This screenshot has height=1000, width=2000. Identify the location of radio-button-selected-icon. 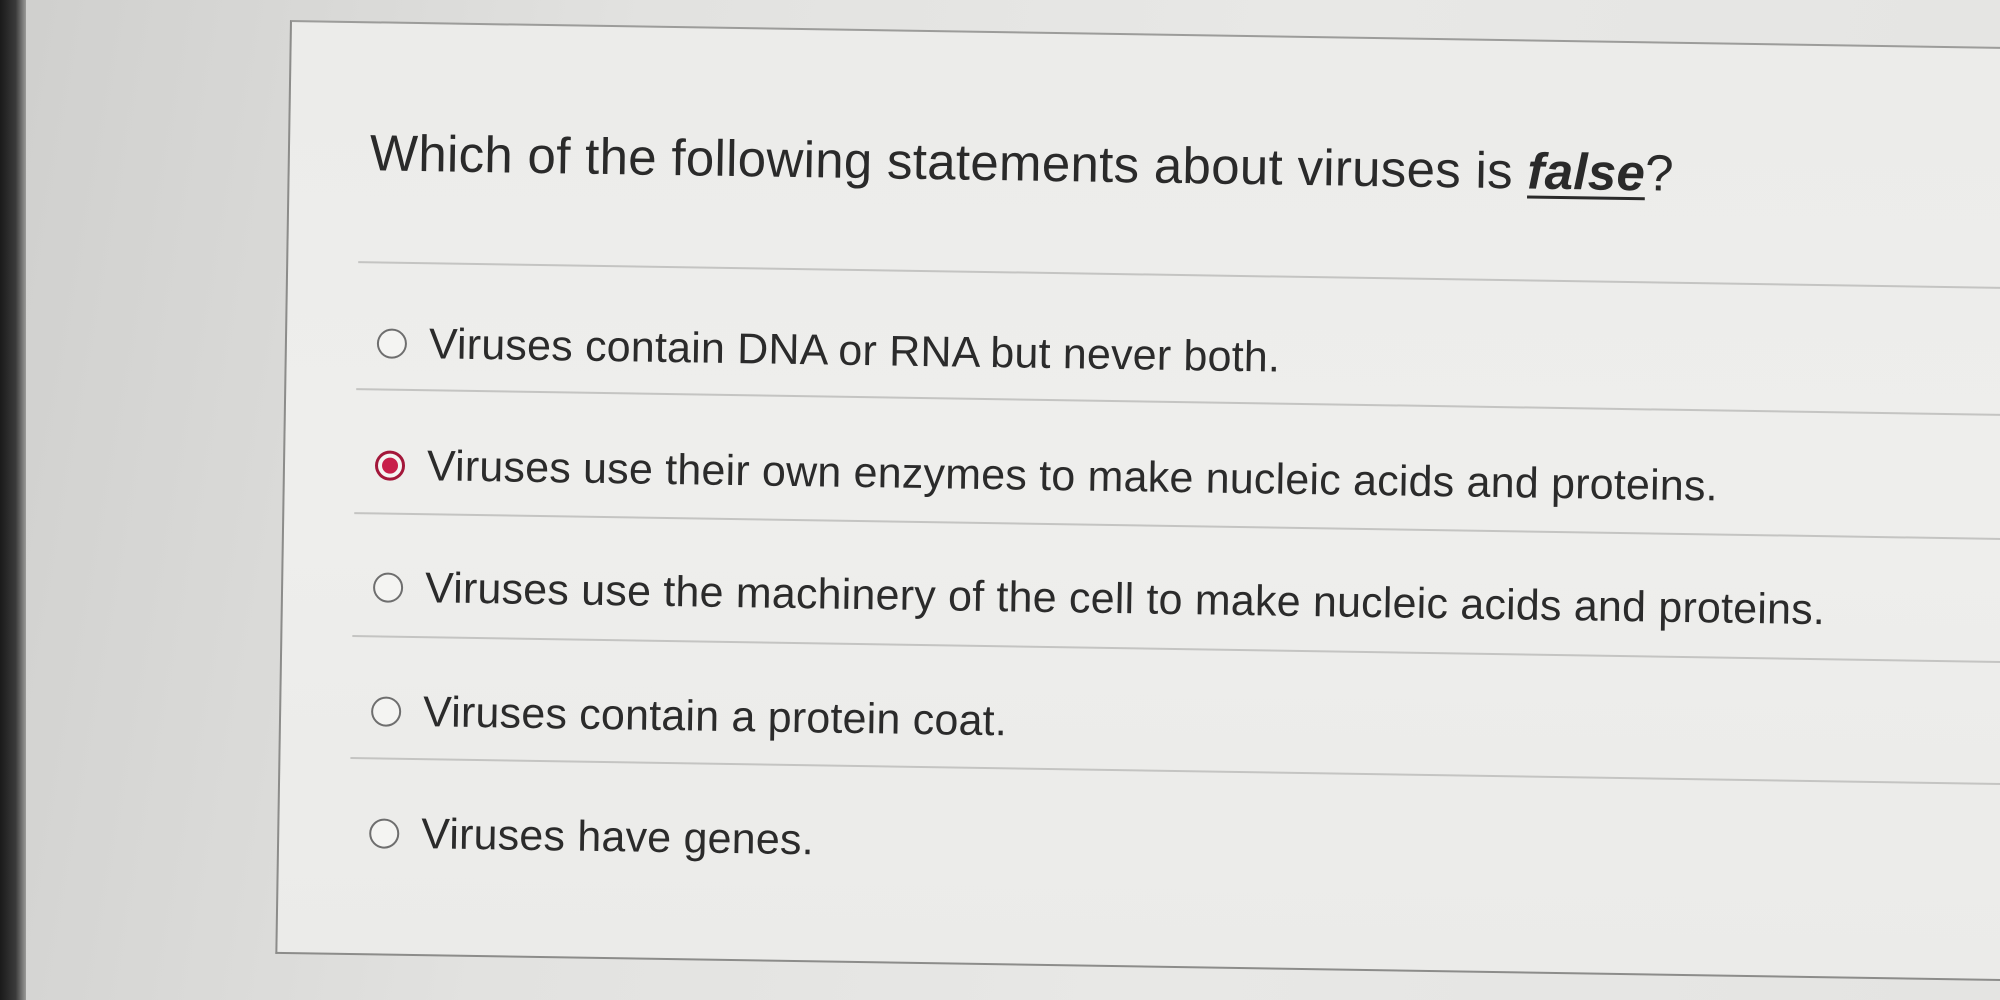
(390, 465).